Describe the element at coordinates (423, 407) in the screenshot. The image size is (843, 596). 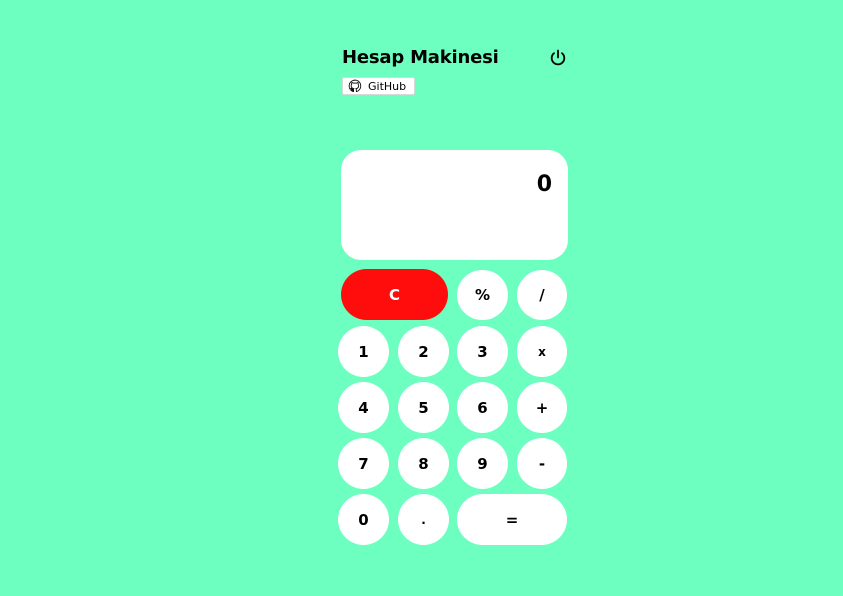
I see `digit-5-button: 5` at that location.